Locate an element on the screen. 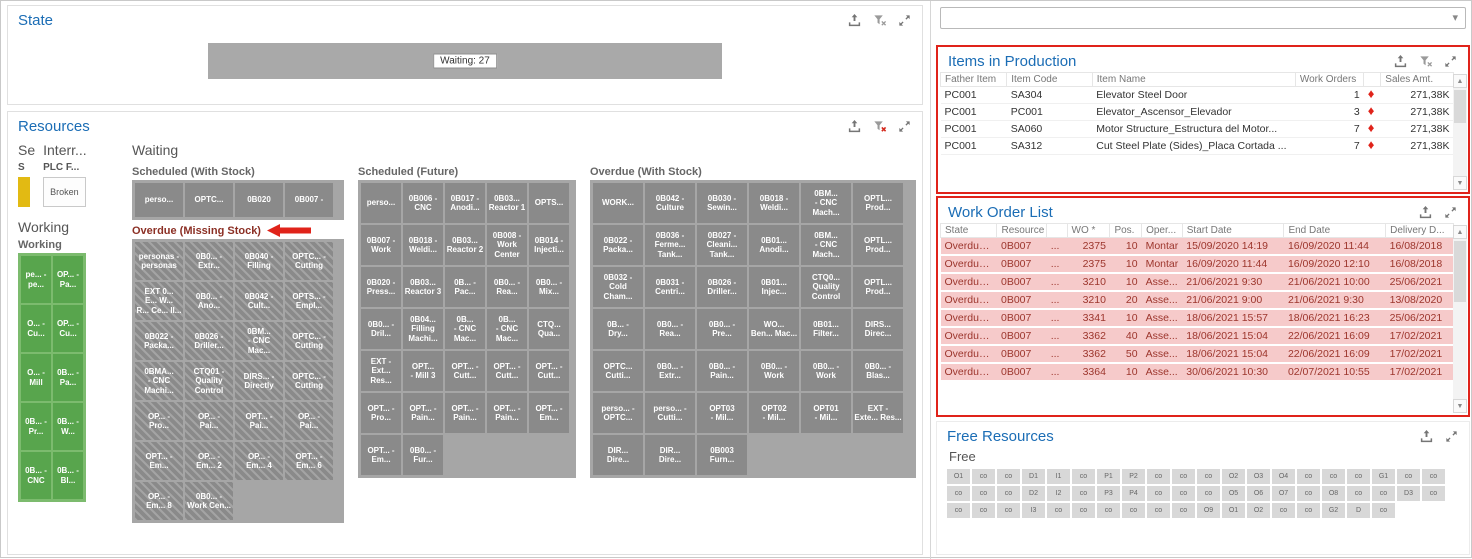 Image resolution: width=1472 pixels, height=559 pixels. free-resource-tile: O3 is located at coordinates (1258, 476).